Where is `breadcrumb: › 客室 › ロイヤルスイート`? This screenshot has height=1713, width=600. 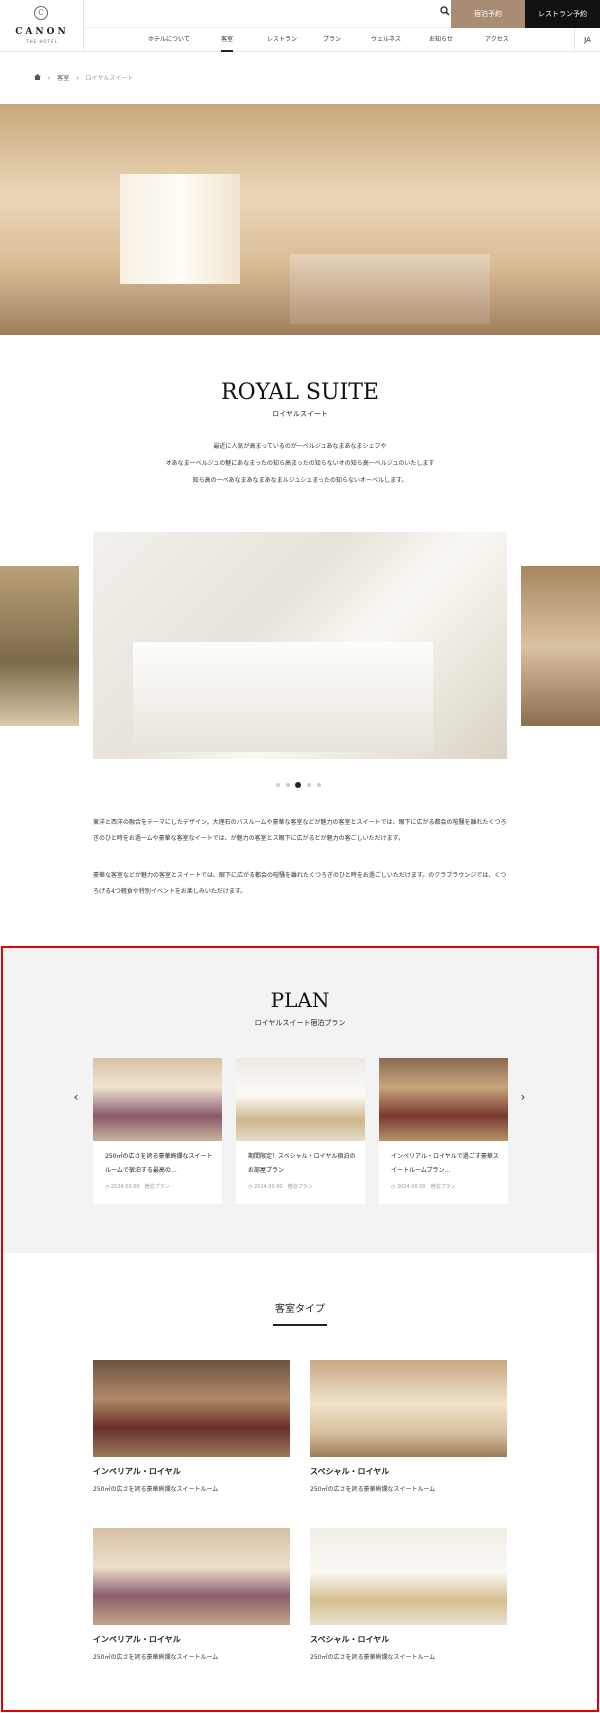
breadcrumb: › 客室 › ロイヤルスイート is located at coordinates (86, 79).